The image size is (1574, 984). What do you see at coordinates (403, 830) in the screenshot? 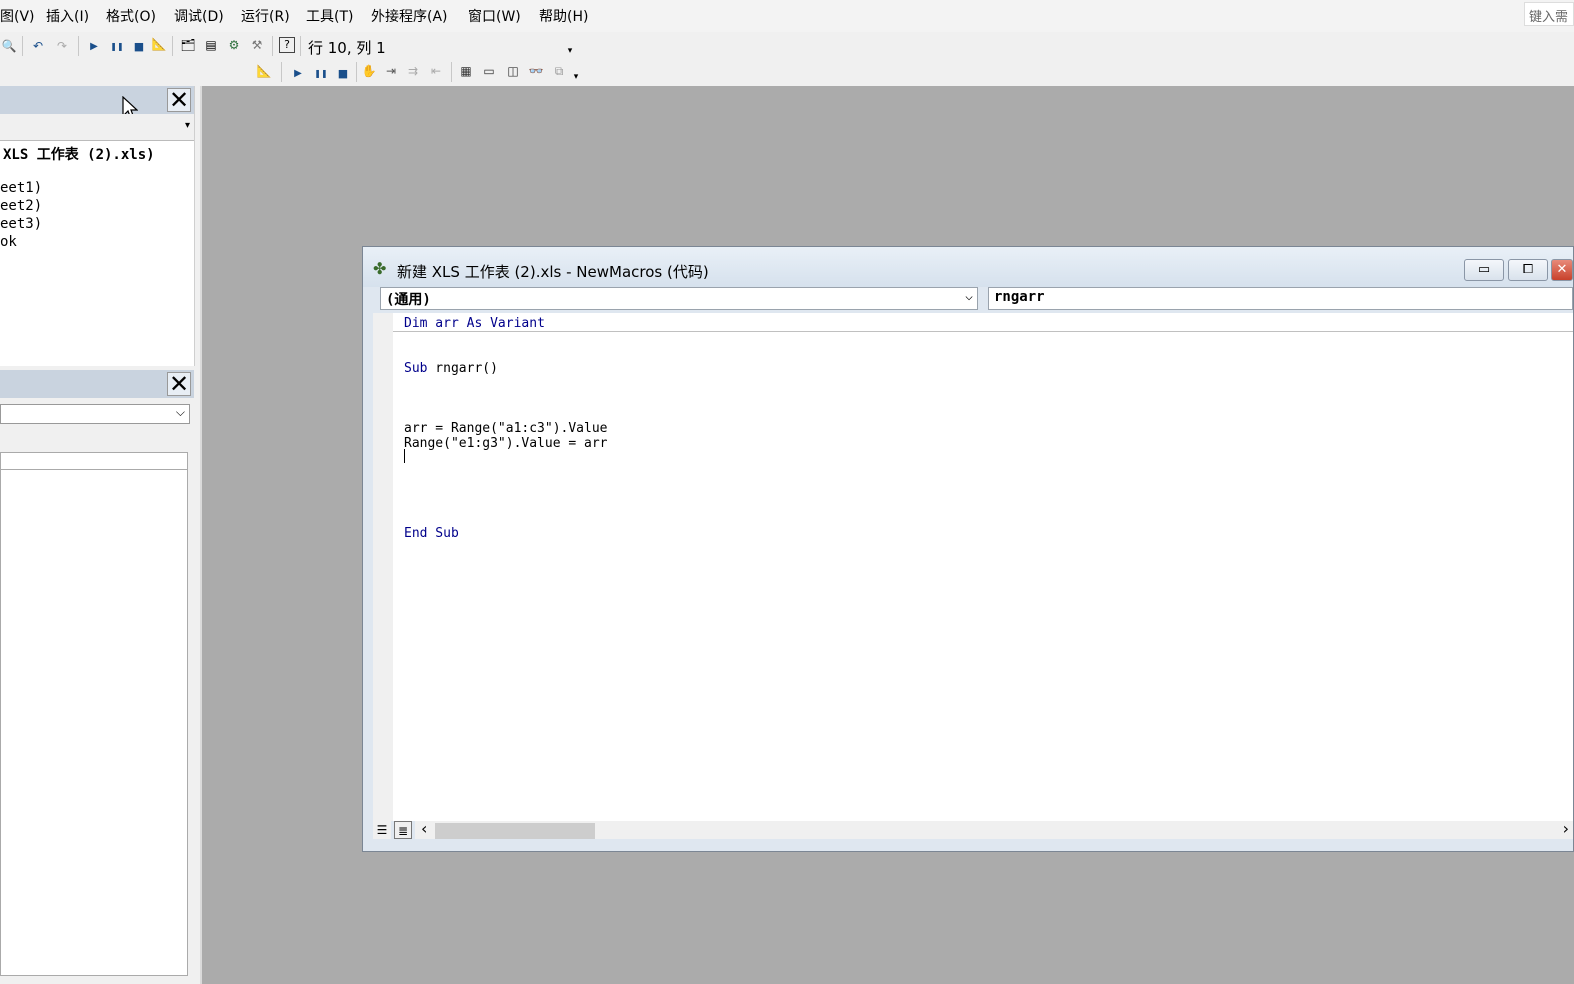
I see `full-module-view-button: ≣` at bounding box center [403, 830].